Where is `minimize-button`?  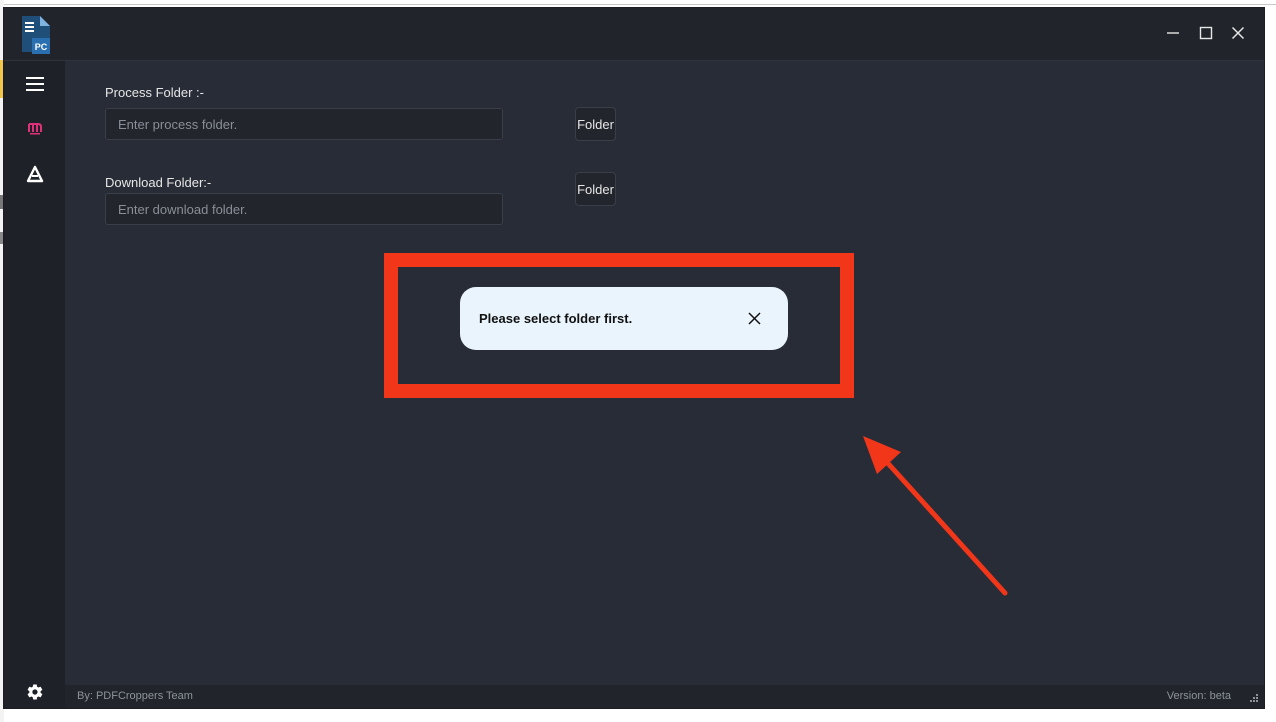
minimize-button is located at coordinates (1173, 33).